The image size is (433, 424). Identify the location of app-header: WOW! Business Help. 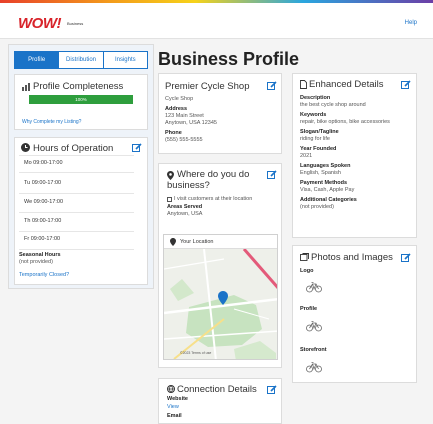
(216, 21).